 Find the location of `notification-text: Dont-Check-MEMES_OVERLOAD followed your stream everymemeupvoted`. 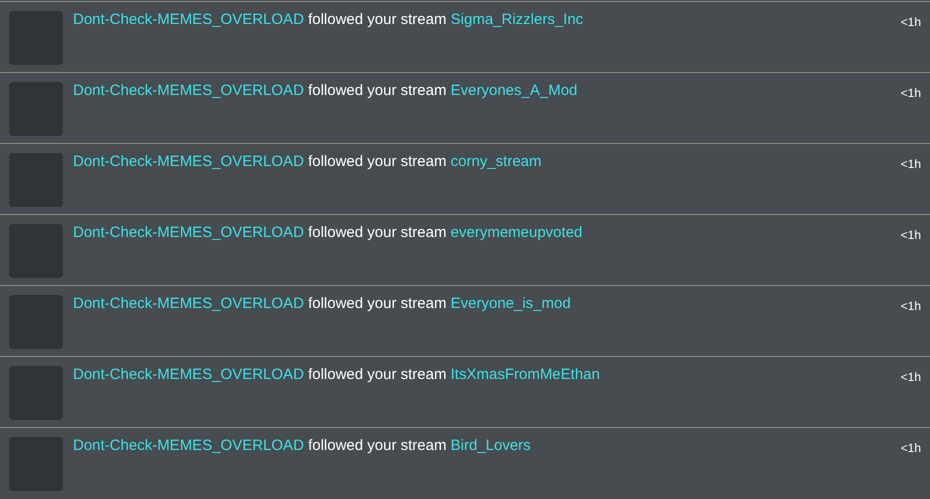

notification-text: Dont-Check-MEMES_OVERLOAD followed your stream everymemeupvoted is located at coordinates (328, 233).